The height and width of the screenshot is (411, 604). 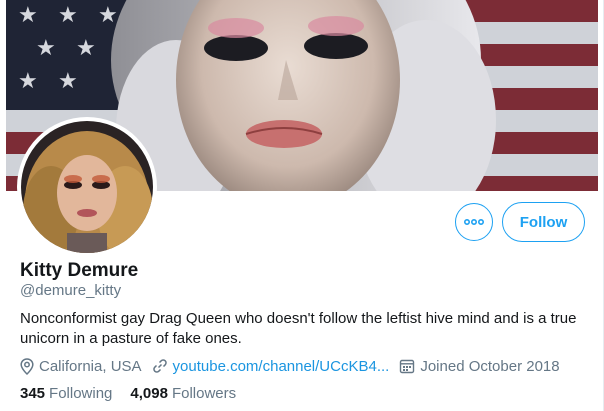 What do you see at coordinates (71, 290) in the screenshot?
I see `profile-handle: @demure_kitty` at bounding box center [71, 290].